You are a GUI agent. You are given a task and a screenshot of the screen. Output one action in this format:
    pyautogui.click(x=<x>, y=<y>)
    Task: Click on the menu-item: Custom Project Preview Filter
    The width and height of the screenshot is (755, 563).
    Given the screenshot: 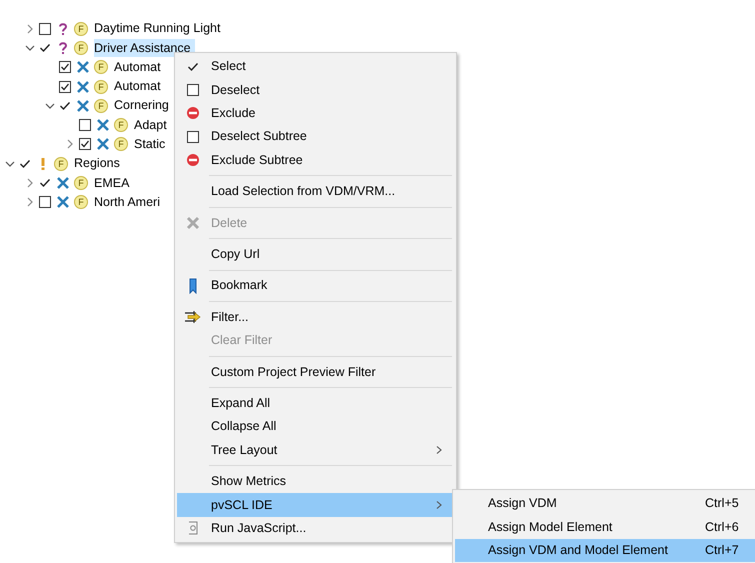 What is the action you would take?
    pyautogui.click(x=315, y=372)
    